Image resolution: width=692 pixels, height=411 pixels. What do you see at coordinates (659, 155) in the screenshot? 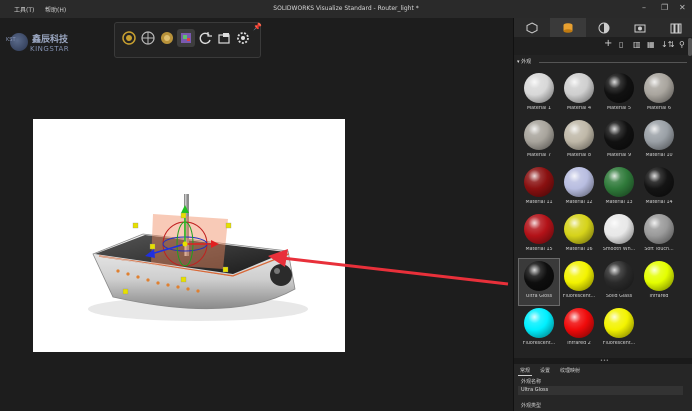
I see `material-label: Material 10` at bounding box center [659, 155].